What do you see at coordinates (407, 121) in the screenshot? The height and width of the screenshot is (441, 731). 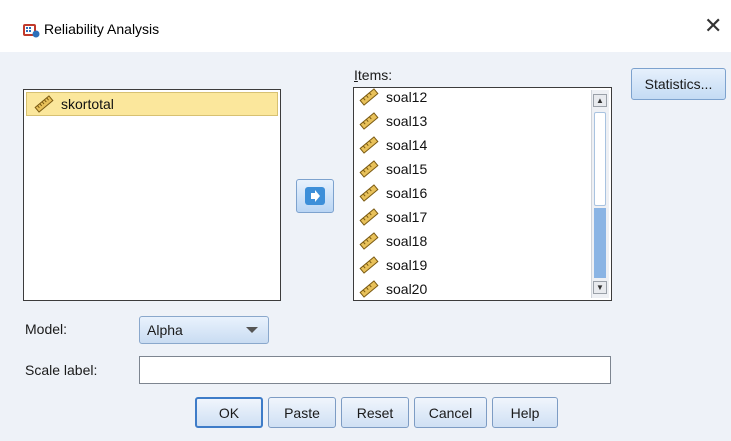 I see `variable-name: soal13` at bounding box center [407, 121].